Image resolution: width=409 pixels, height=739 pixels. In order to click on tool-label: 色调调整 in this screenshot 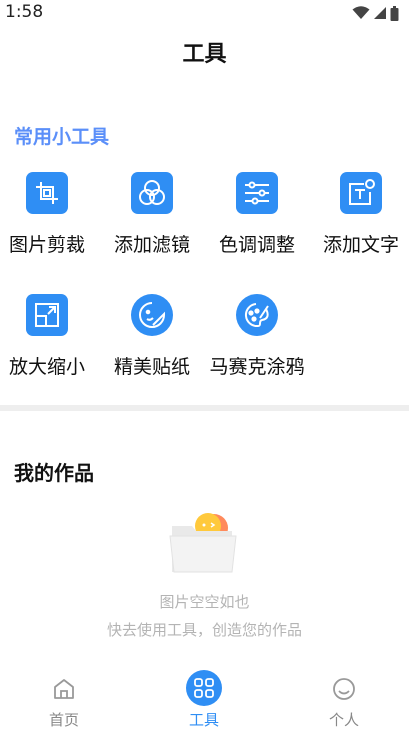, I will do `click(256, 245)`.